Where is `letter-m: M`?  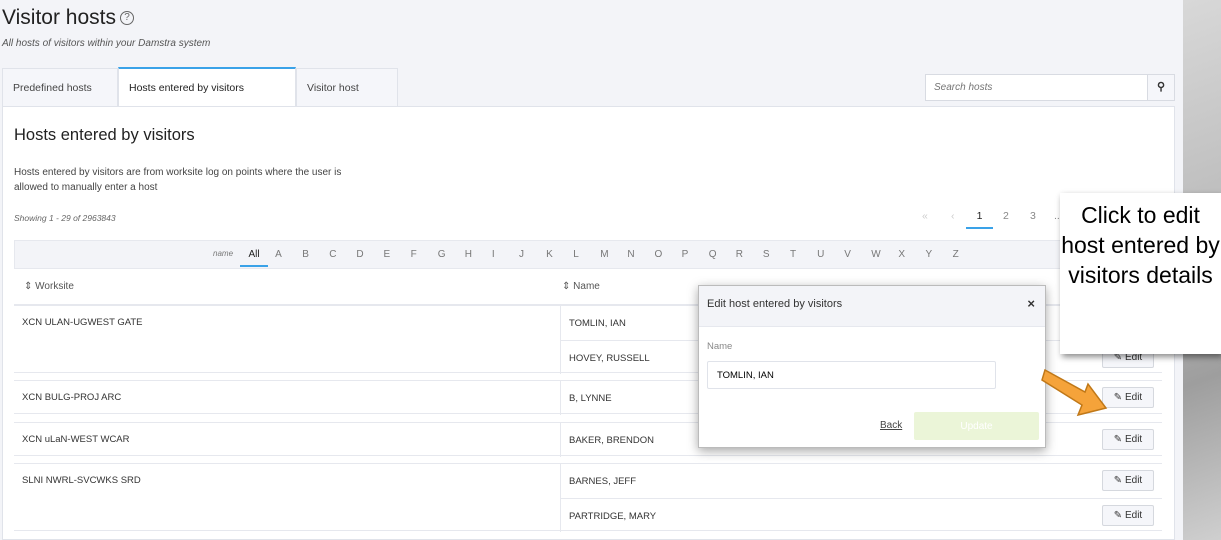
letter-m: M is located at coordinates (604, 254).